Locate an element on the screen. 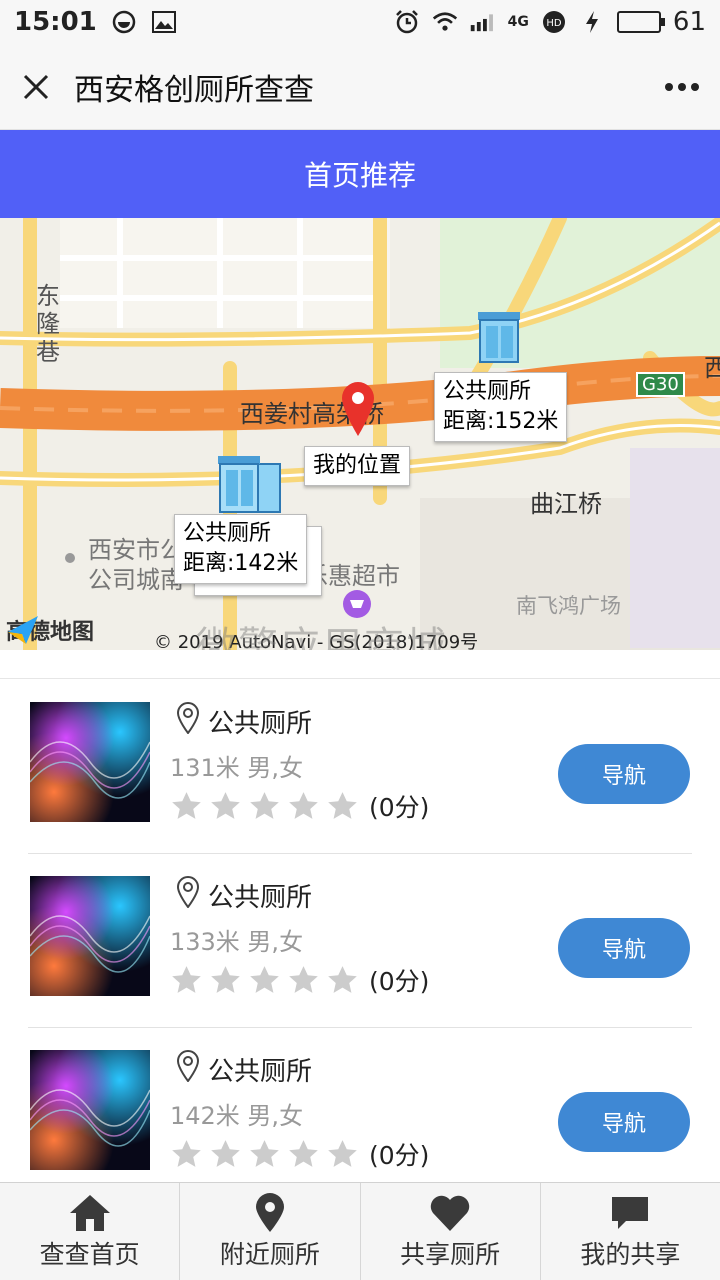 This screenshot has width=720, height=1280. heart-icon is located at coordinates (450, 1213).